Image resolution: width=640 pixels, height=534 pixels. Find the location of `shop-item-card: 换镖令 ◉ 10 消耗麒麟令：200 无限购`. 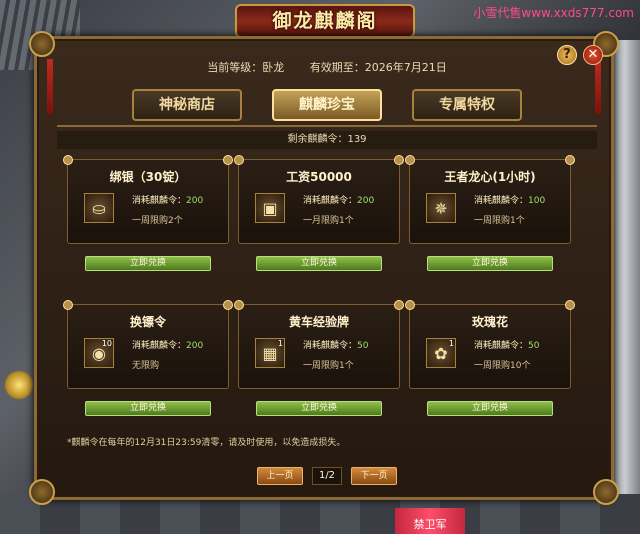

shop-item-card: 换镖令 ◉ 10 消耗麒麟令：200 无限购 is located at coordinates (148, 344).